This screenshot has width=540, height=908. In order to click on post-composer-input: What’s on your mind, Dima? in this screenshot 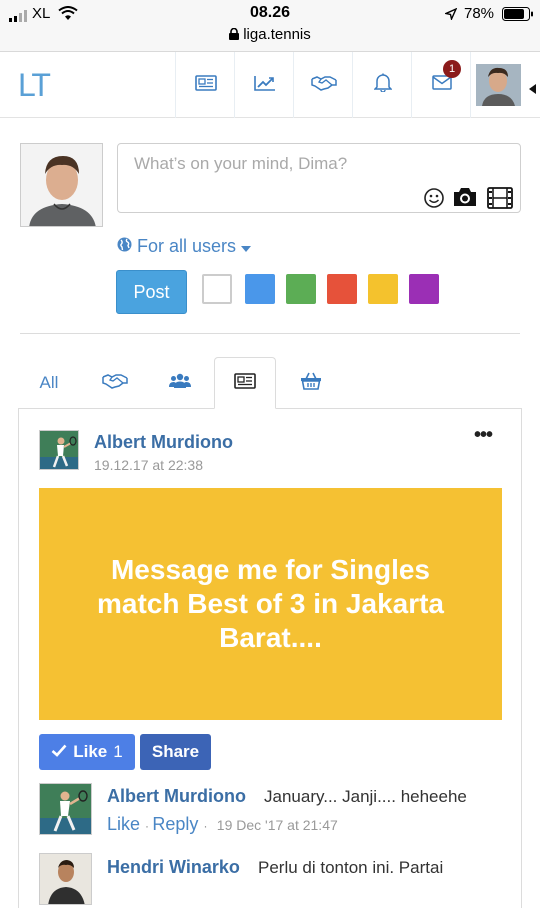, I will do `click(319, 178)`.